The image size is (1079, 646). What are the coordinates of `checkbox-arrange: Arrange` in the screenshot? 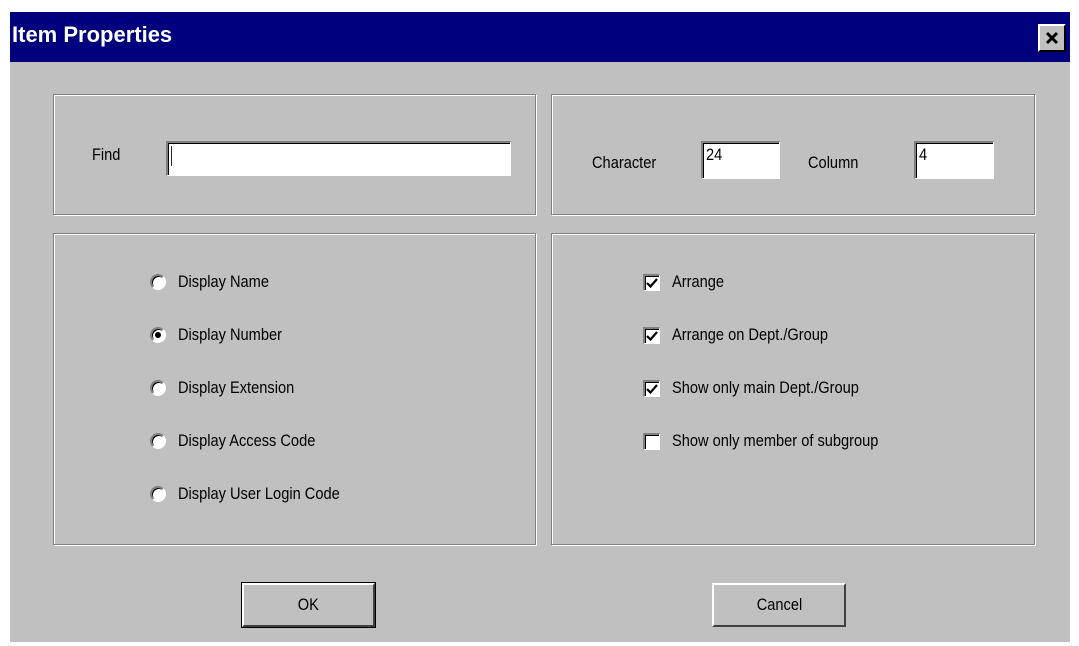 It's located at (687, 282).